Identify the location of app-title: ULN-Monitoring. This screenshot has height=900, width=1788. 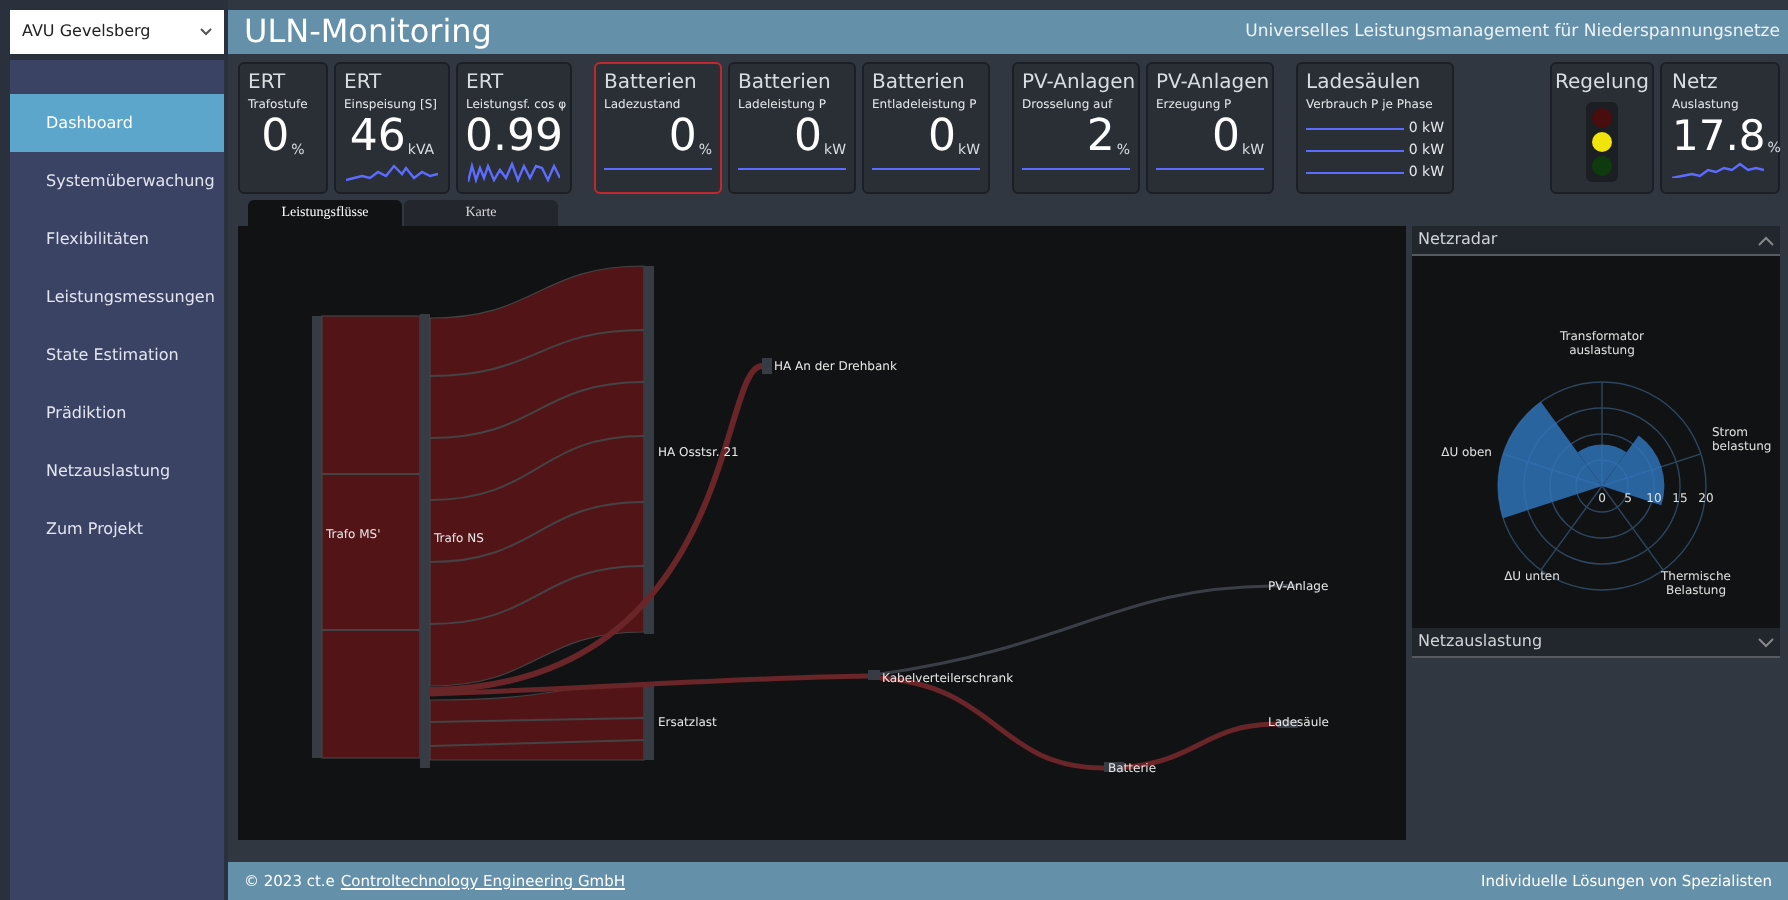
(368, 32).